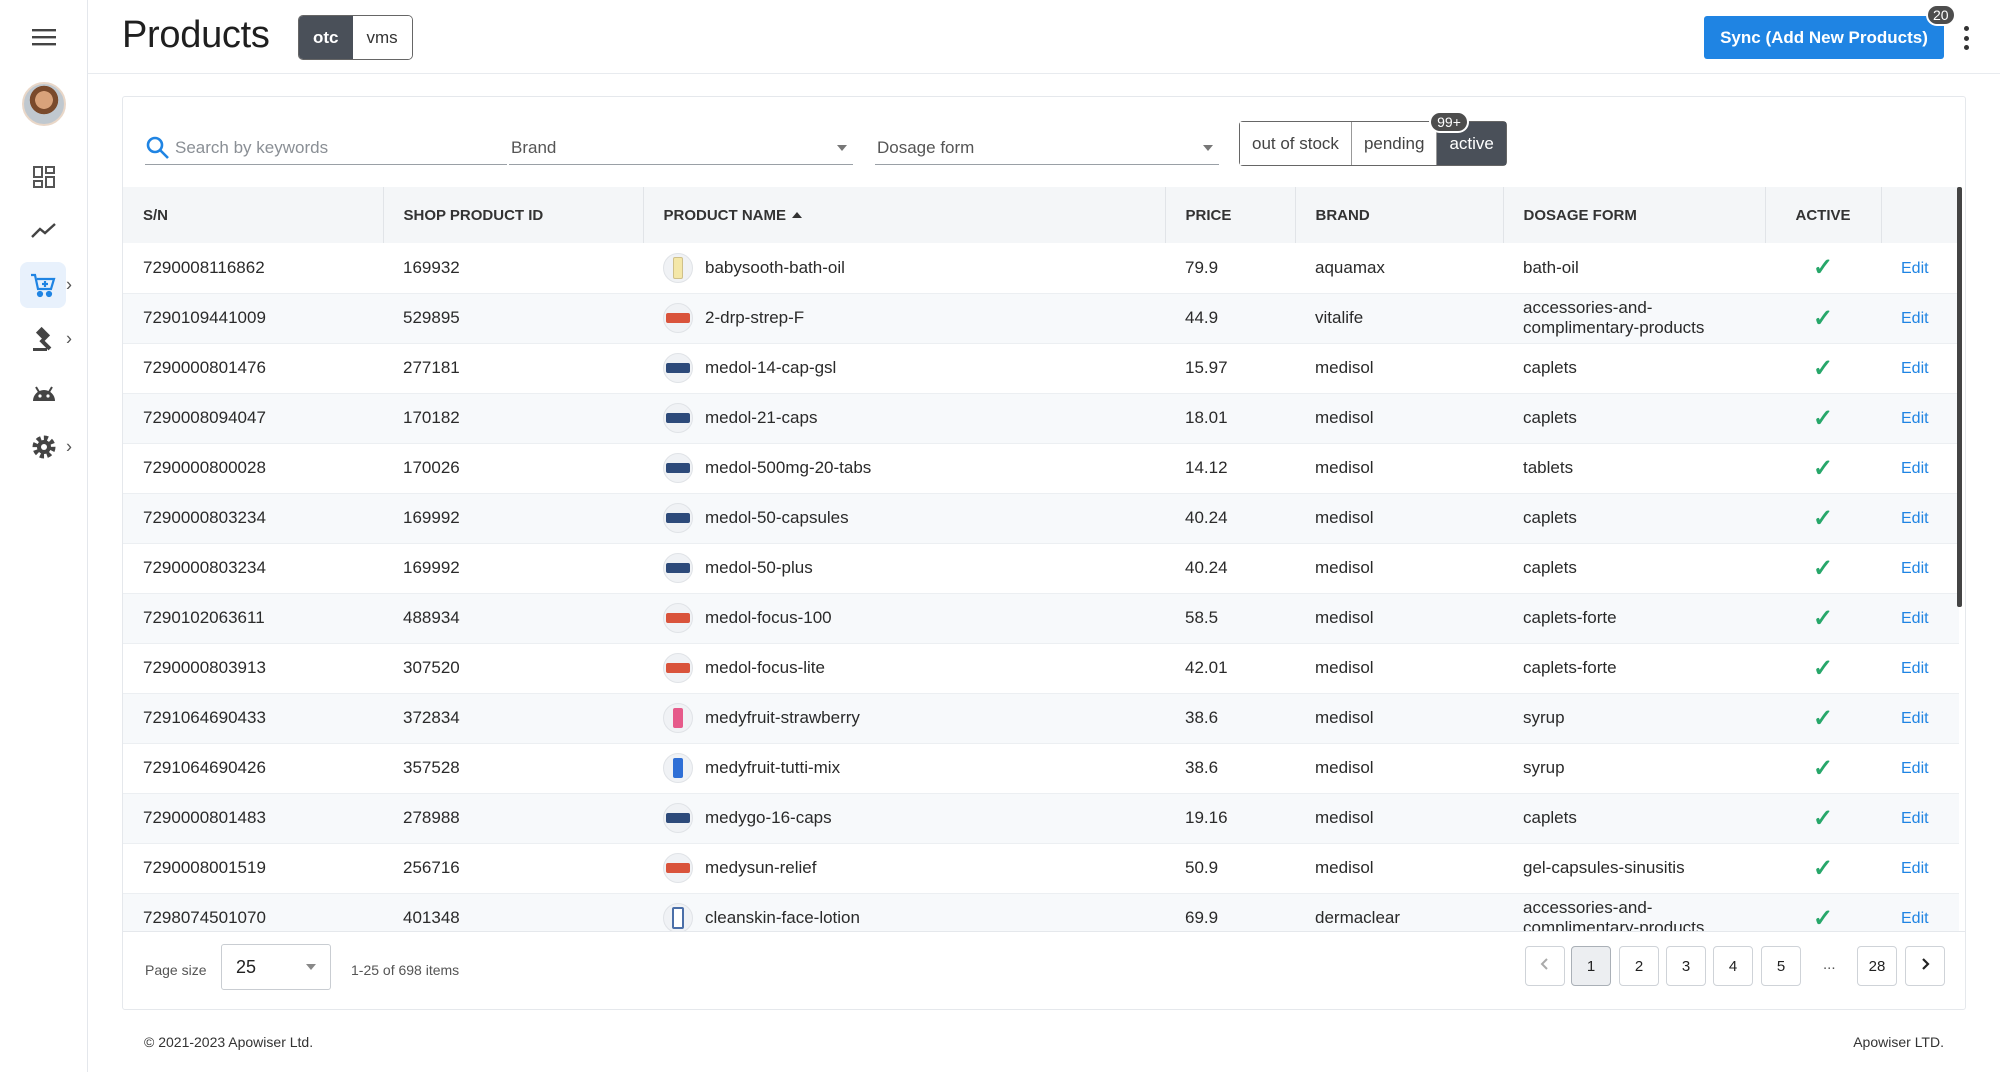 This screenshot has width=2000, height=1072. What do you see at coordinates (69, 338) in the screenshot?
I see `chevron-right-icon: ›` at bounding box center [69, 338].